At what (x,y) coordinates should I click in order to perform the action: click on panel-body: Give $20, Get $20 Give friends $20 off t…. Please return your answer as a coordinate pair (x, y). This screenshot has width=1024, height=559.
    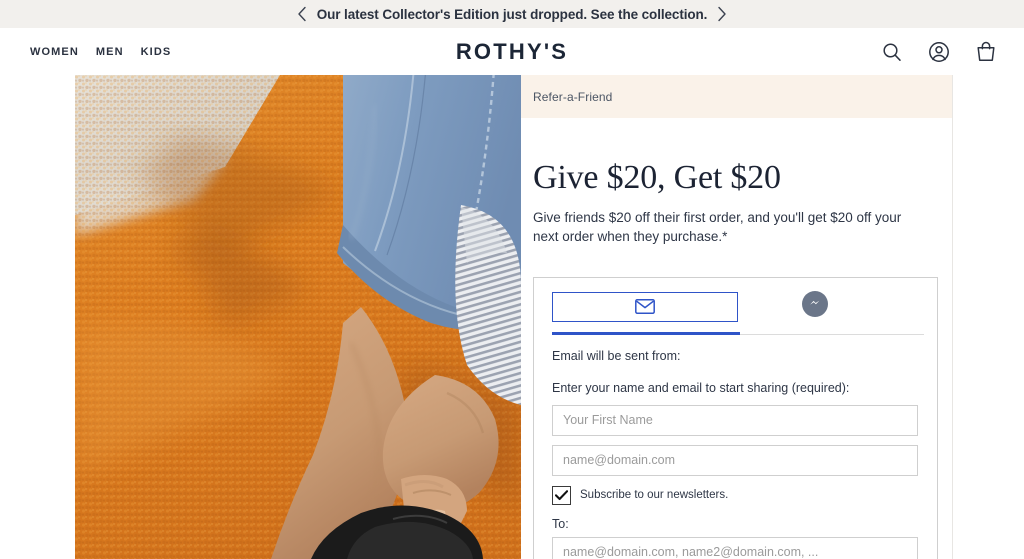
    Looking at the image, I should click on (736, 182).